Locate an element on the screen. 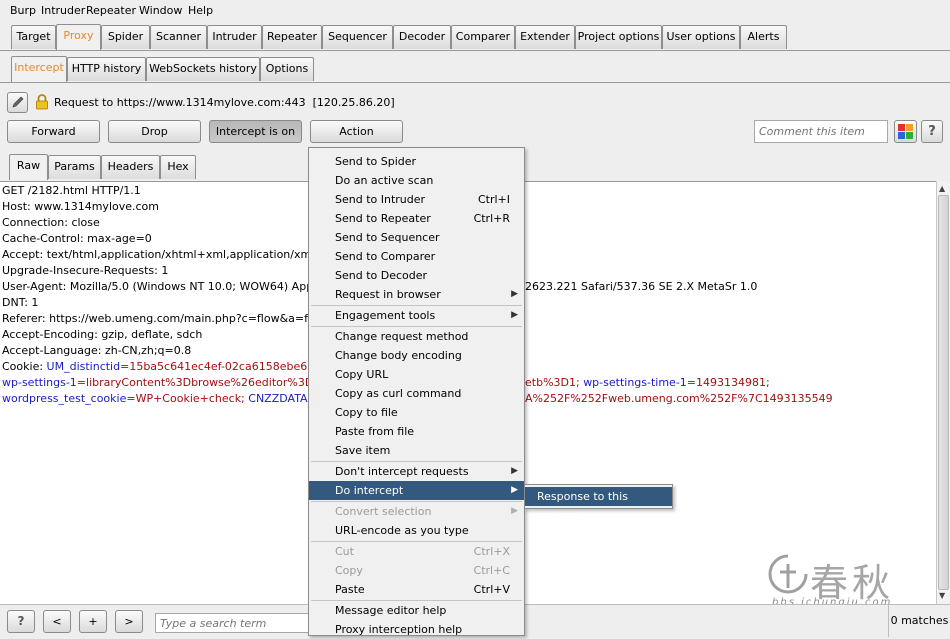  submenu-arrow-icon: ▶ is located at coordinates (514, 315).